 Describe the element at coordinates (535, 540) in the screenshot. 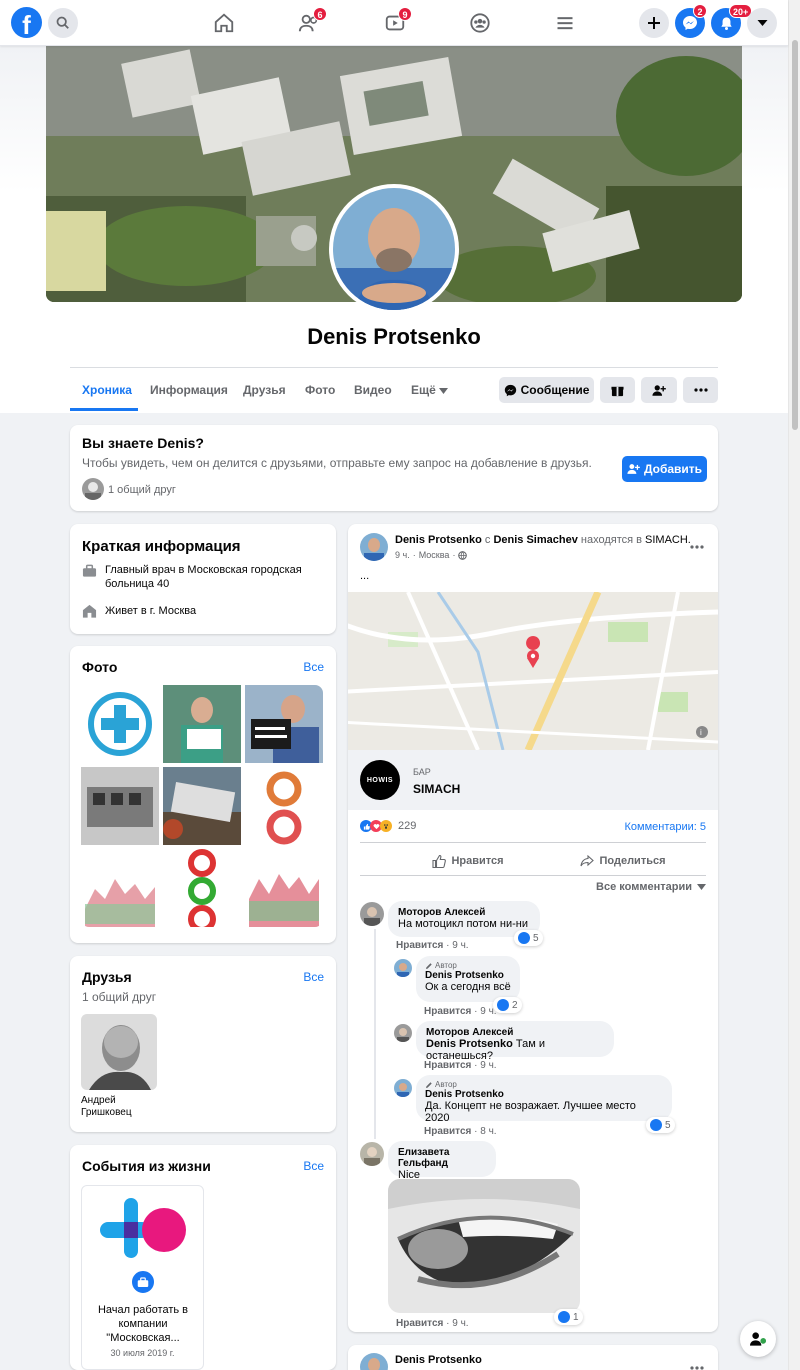

I see `post-tagged-friend: Denis Simachev` at that location.